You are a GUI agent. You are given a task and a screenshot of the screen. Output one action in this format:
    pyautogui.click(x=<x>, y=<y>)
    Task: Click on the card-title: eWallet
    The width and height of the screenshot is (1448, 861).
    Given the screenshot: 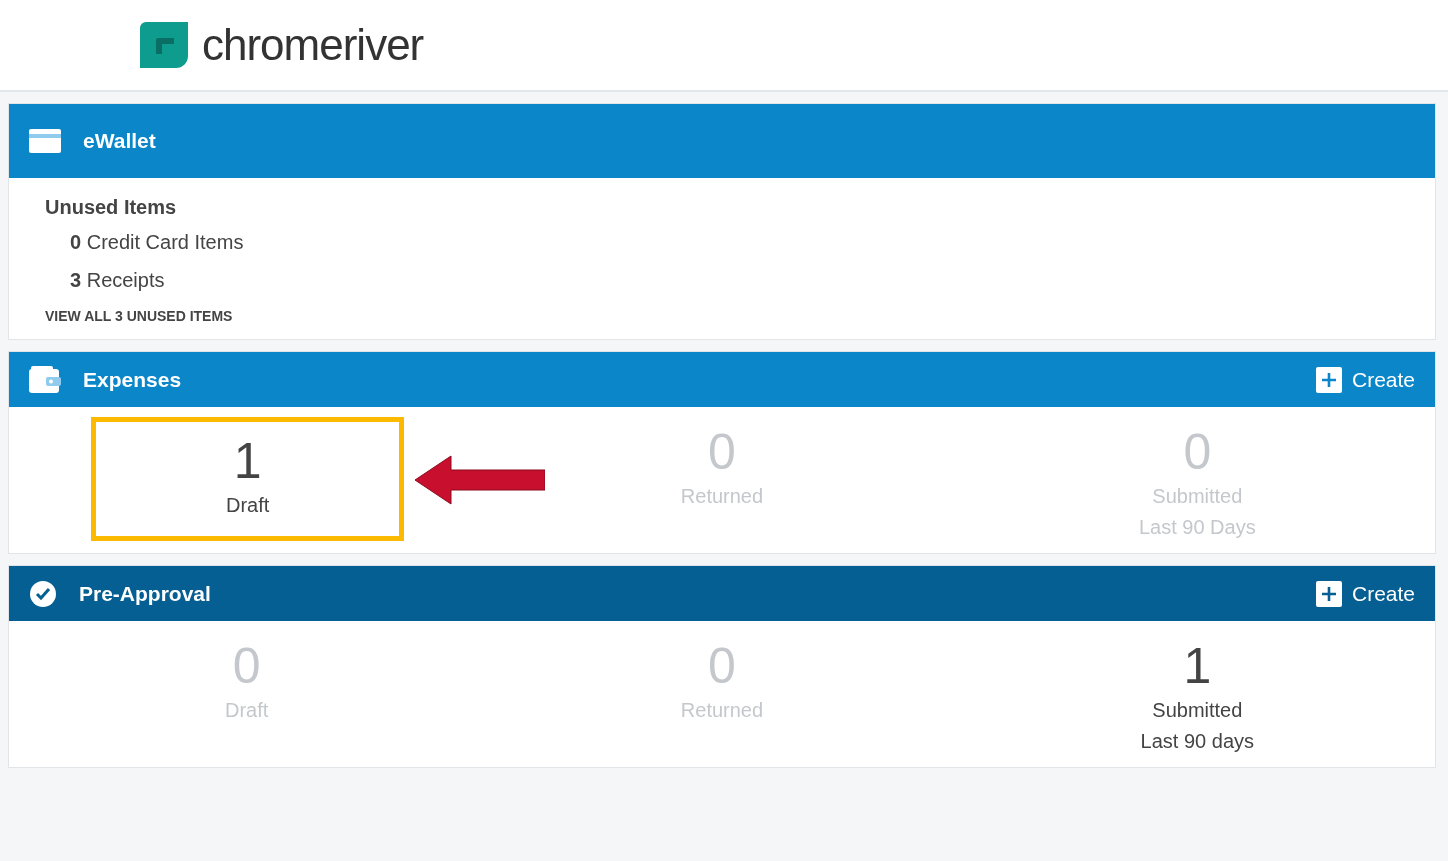 What is the action you would take?
    pyautogui.click(x=119, y=141)
    